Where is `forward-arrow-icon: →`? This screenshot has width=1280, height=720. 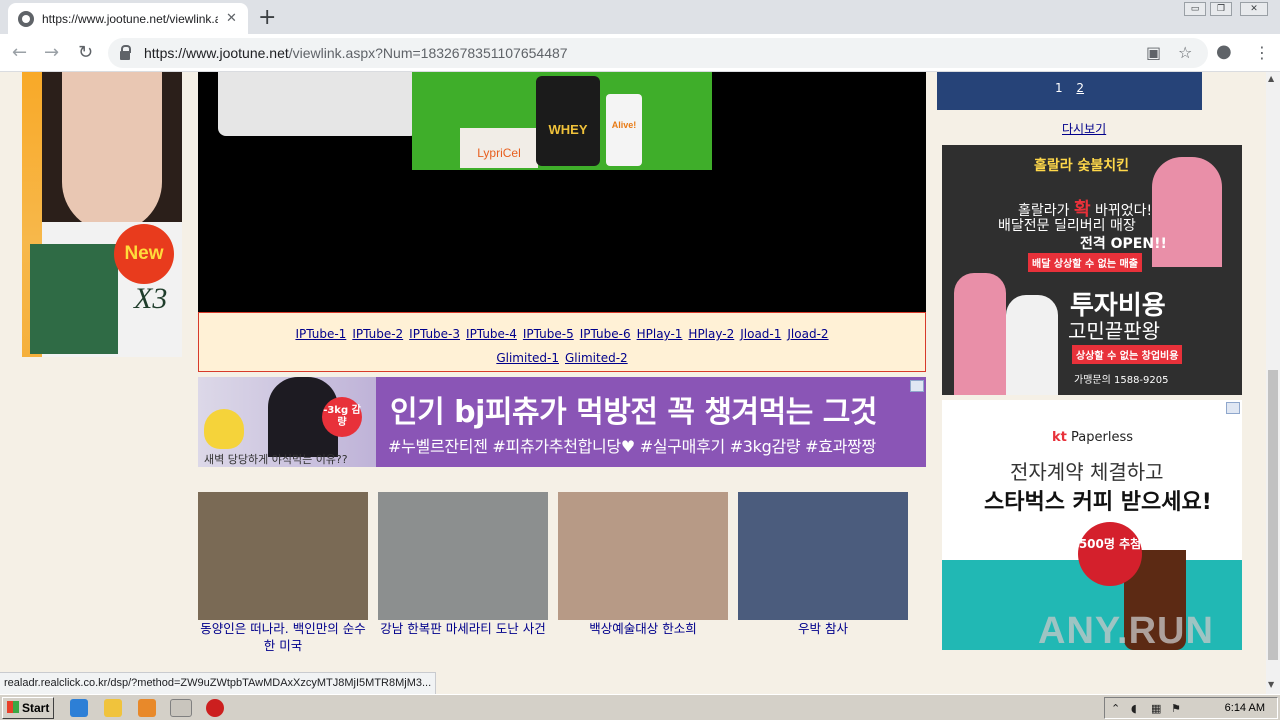
forward-arrow-icon: → is located at coordinates (51, 52).